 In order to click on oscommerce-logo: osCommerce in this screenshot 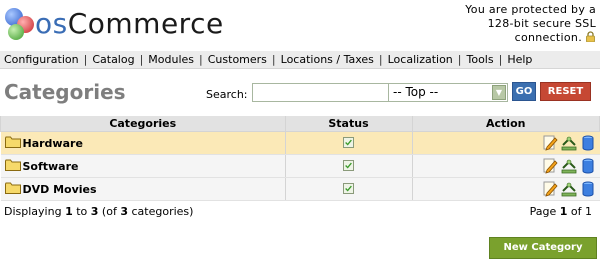, I will do `click(114, 24)`.